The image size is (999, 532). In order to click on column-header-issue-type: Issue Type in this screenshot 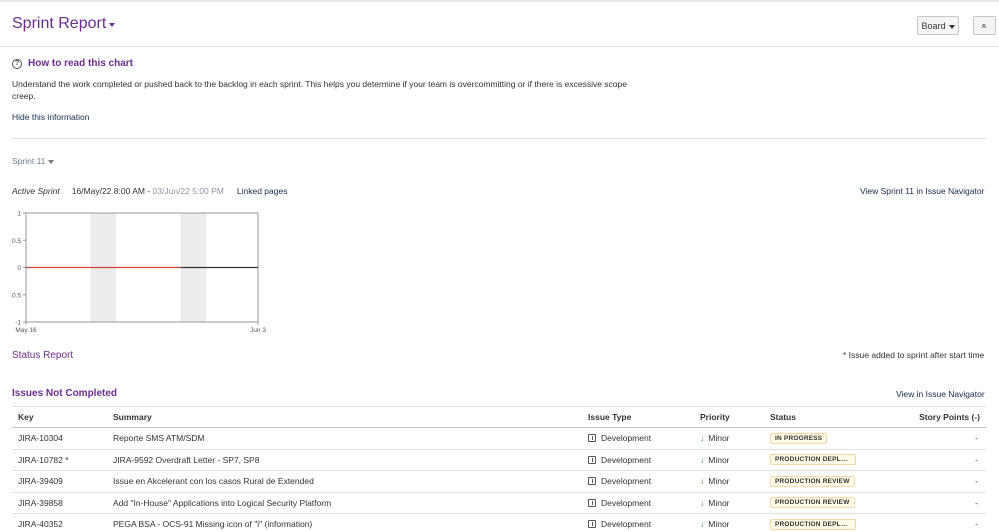, I will do `click(638, 417)`.